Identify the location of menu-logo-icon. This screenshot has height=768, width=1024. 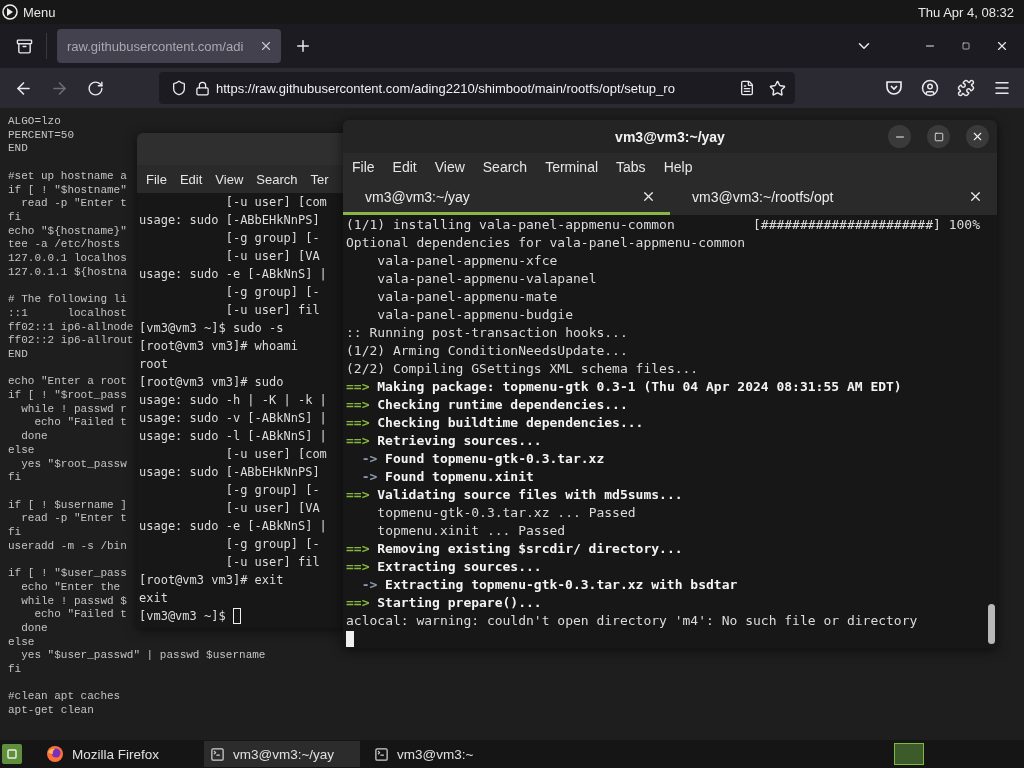
(10, 12).